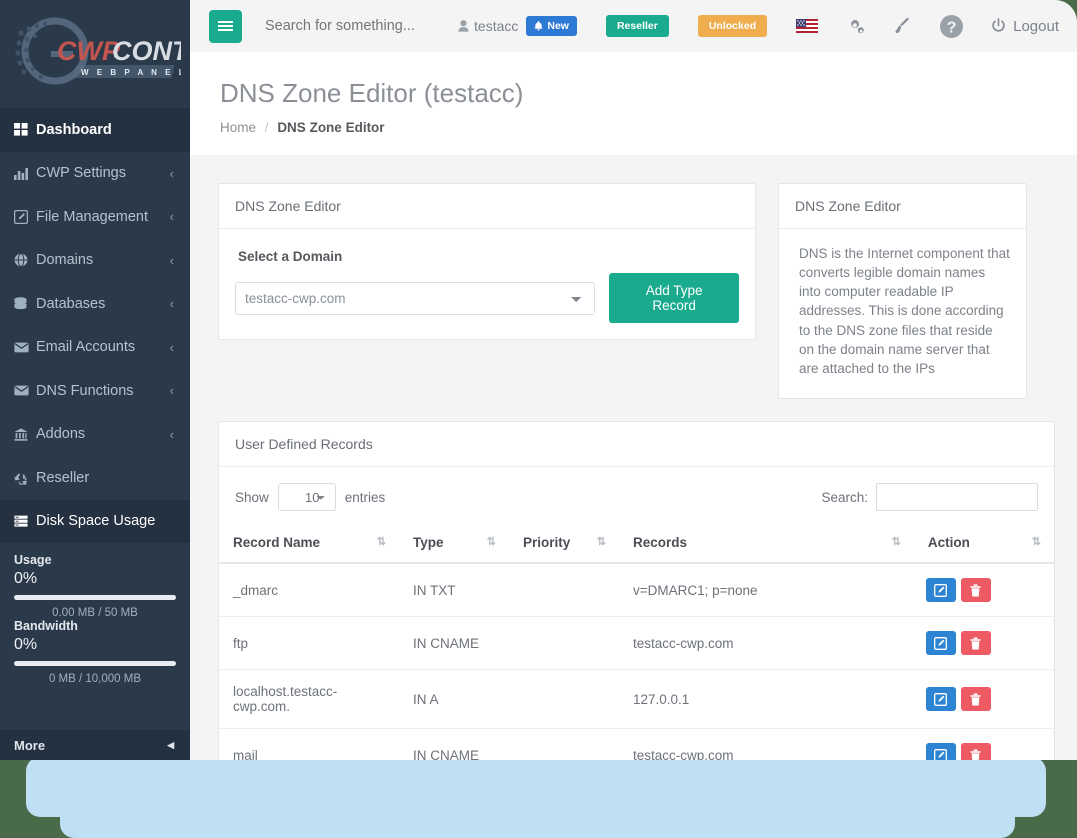  Describe the element at coordinates (103, 347) in the screenshot. I see `sidebar-item-label: Email Accounts` at that location.